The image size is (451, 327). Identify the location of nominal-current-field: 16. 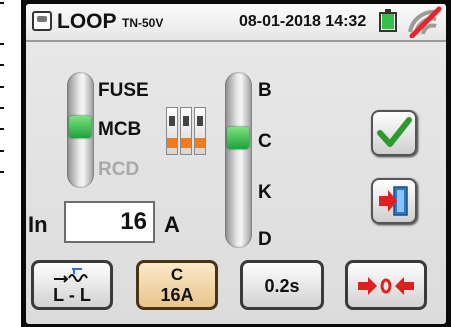
(109, 222).